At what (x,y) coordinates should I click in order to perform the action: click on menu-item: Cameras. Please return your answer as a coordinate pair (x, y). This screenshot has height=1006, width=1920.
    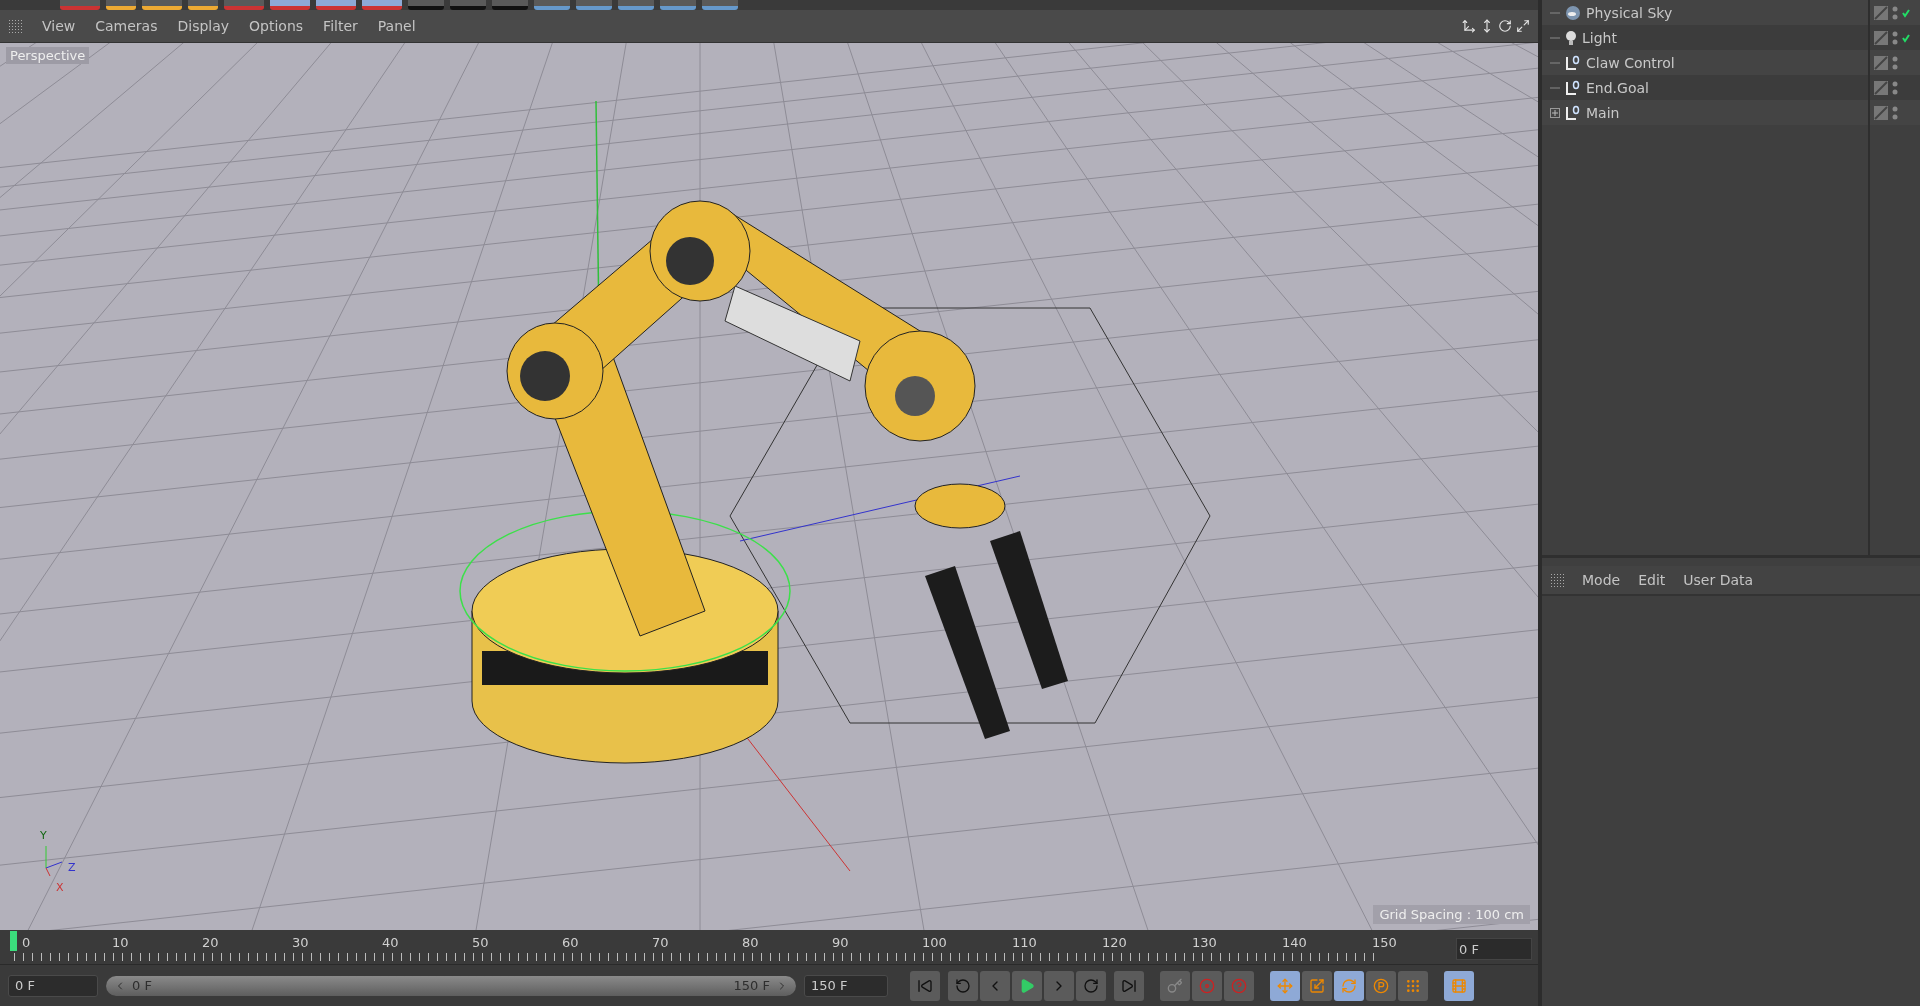
    Looking at the image, I should click on (126, 26).